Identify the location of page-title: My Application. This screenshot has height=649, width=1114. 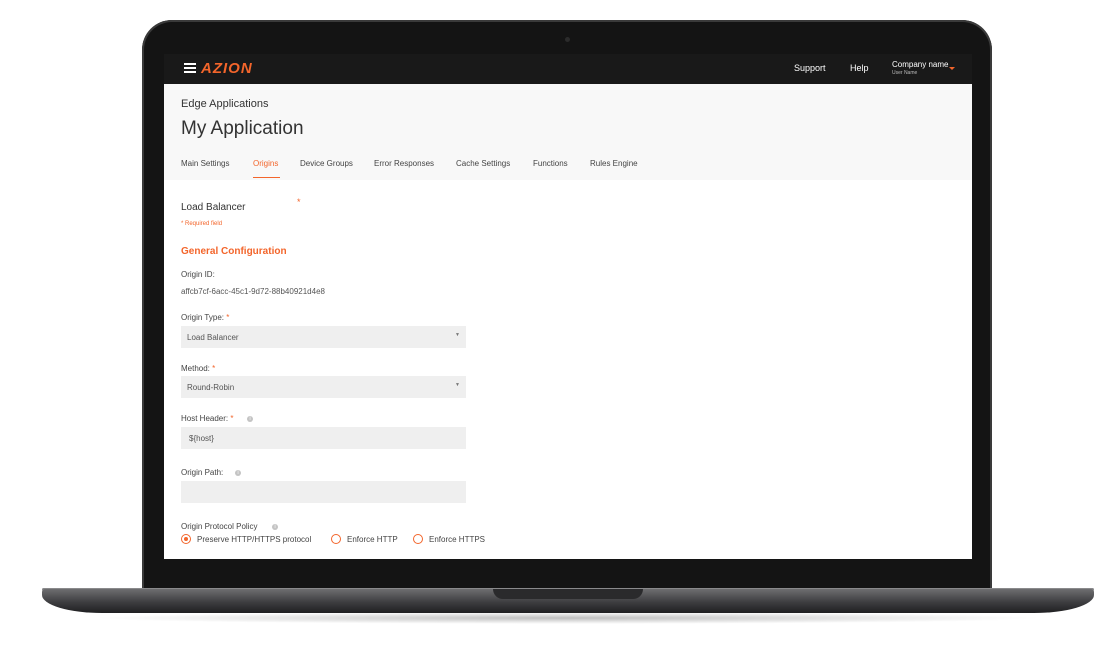
(242, 128).